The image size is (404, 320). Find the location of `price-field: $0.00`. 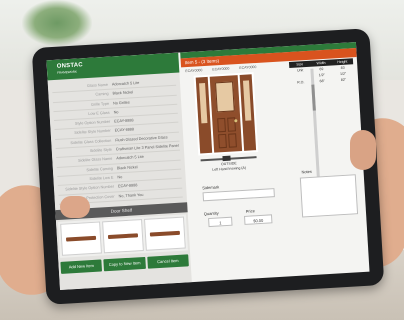

price-field: $0.00 is located at coordinates (258, 219).